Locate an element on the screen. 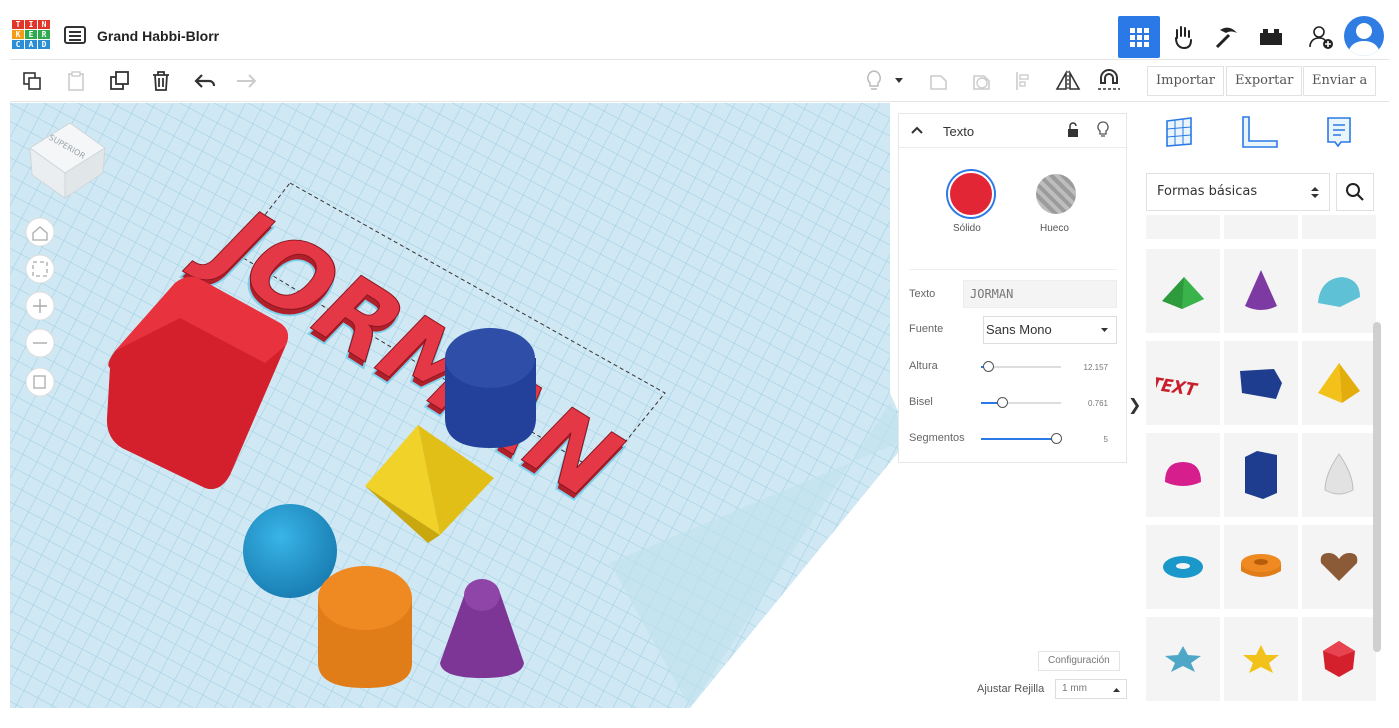 Image resolution: width=1399 pixels, height=728 pixels. tinkercad-logo: T I N K E R C A D is located at coordinates (32, 36).